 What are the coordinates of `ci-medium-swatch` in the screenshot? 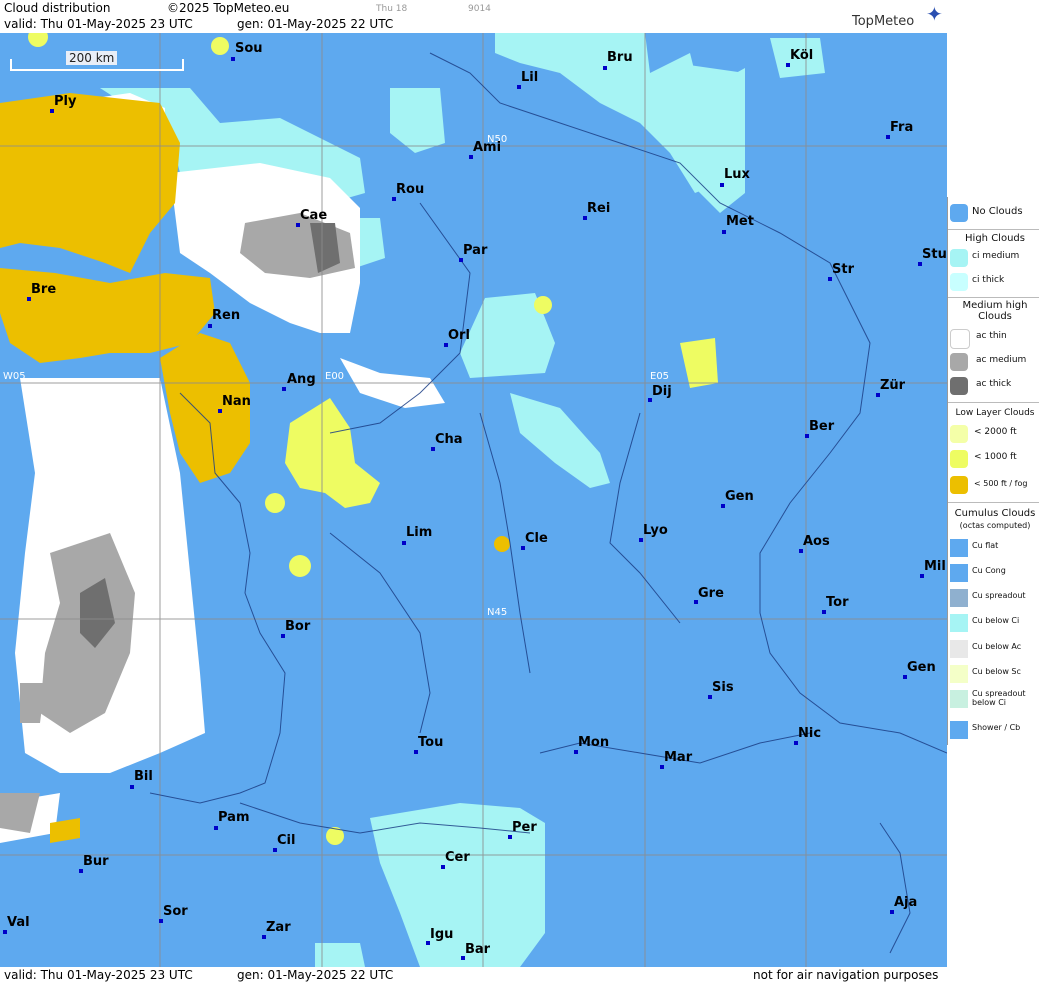 It's located at (959, 258).